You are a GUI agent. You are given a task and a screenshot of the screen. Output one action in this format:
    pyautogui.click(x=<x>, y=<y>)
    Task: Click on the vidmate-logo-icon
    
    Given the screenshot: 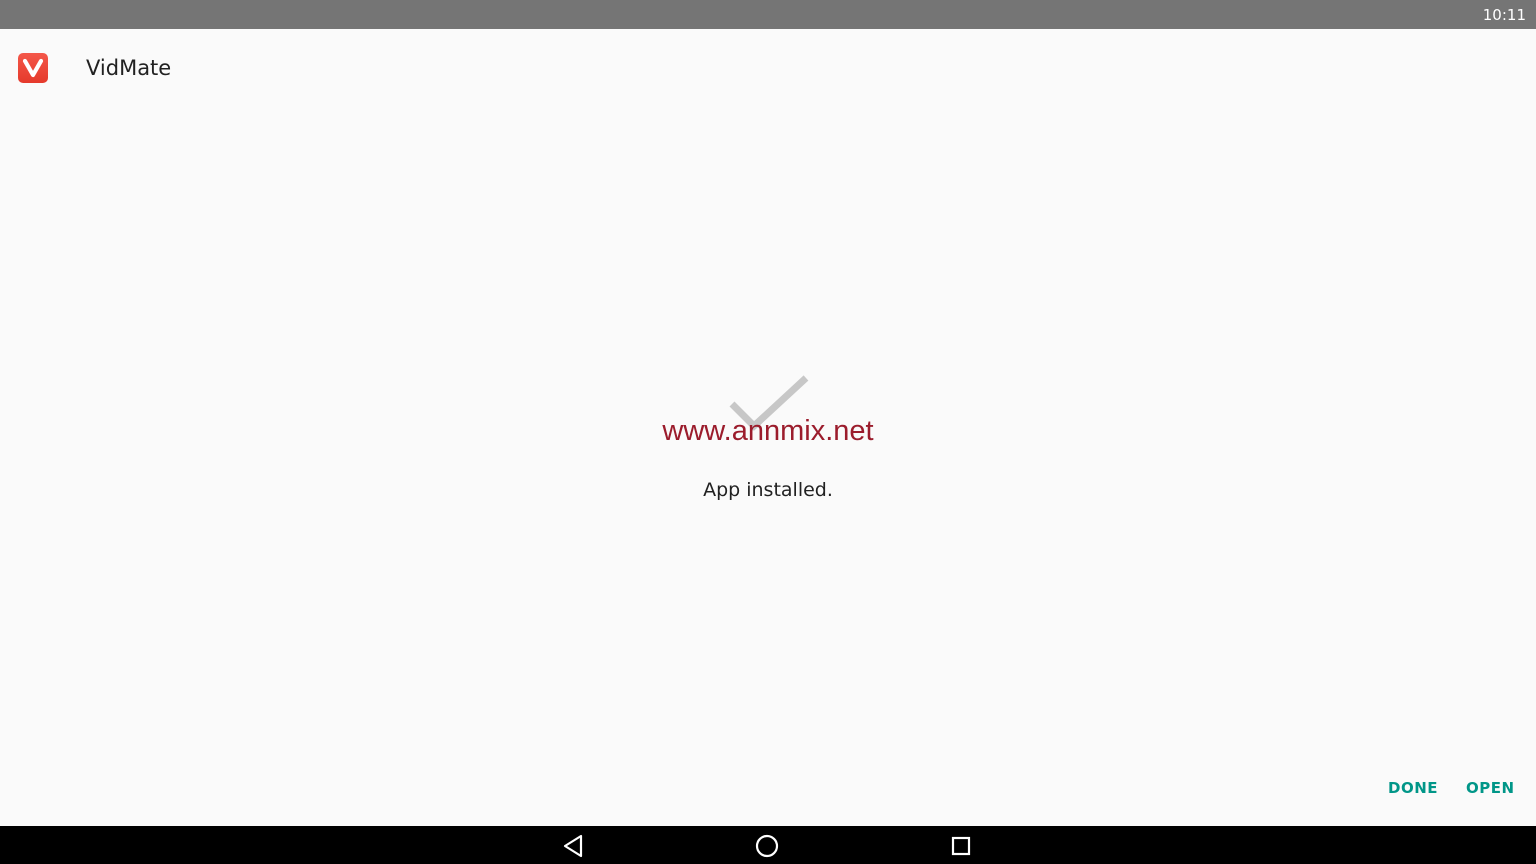 What is the action you would take?
    pyautogui.click(x=33, y=68)
    